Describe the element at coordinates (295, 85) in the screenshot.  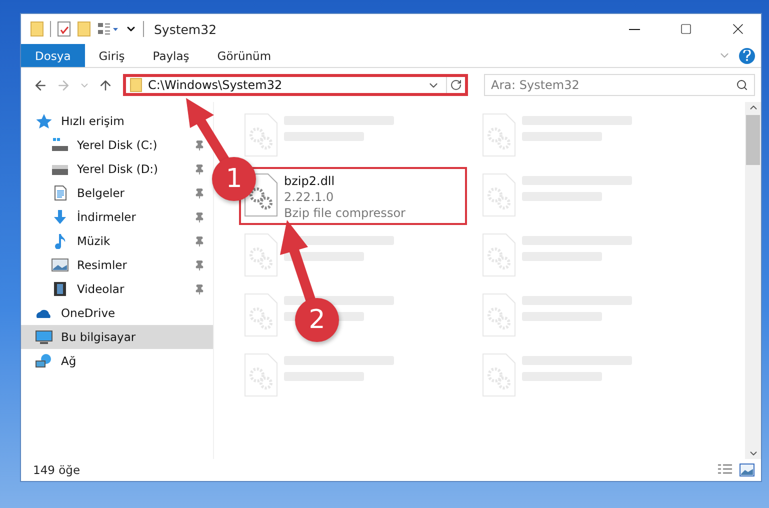
I see `address-bar: C:\Windows\System32` at that location.